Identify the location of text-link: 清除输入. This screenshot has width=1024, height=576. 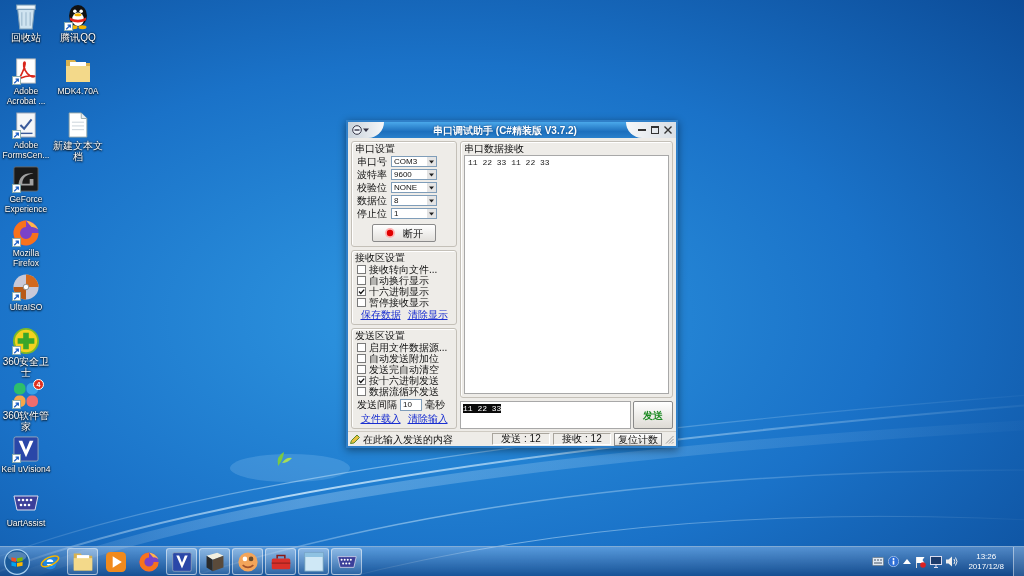
(427, 418).